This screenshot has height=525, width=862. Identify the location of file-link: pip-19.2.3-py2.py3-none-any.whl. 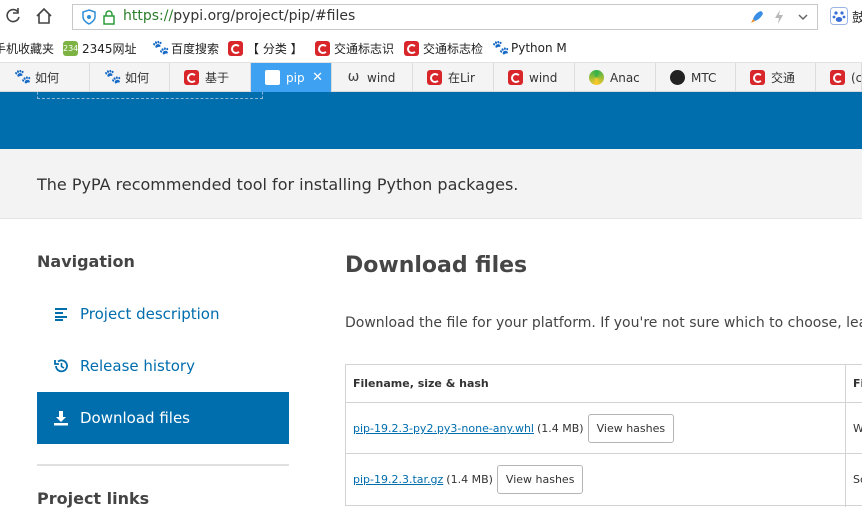
(443, 428).